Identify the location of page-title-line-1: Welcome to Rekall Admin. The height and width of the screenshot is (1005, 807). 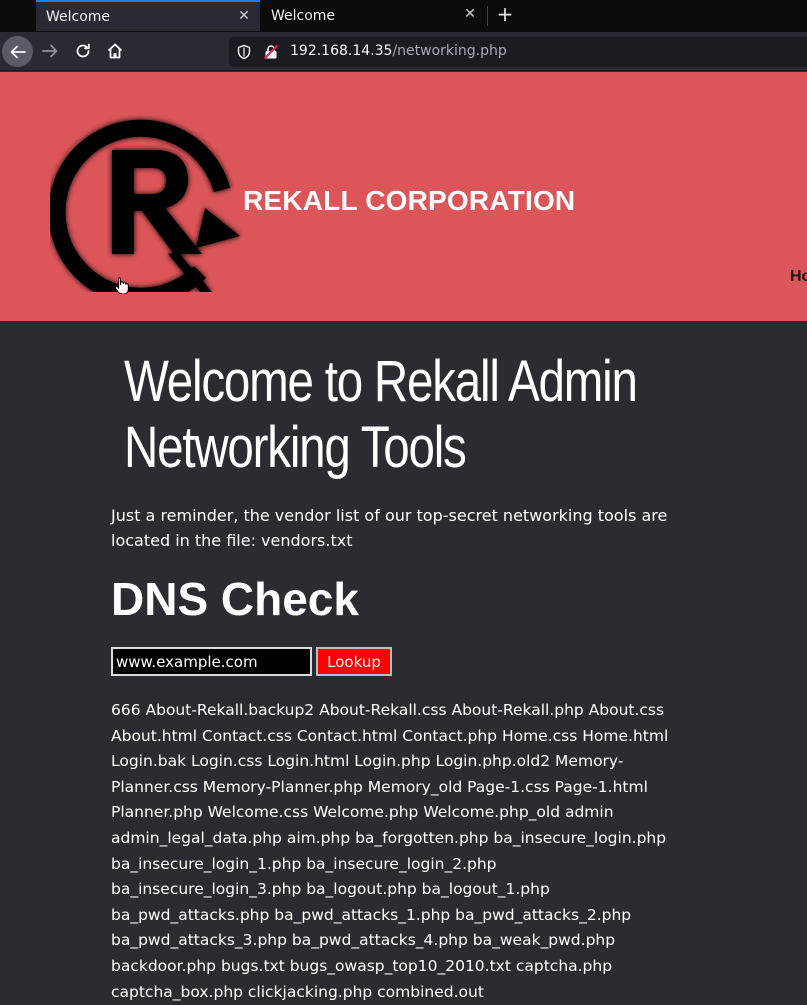
(381, 381).